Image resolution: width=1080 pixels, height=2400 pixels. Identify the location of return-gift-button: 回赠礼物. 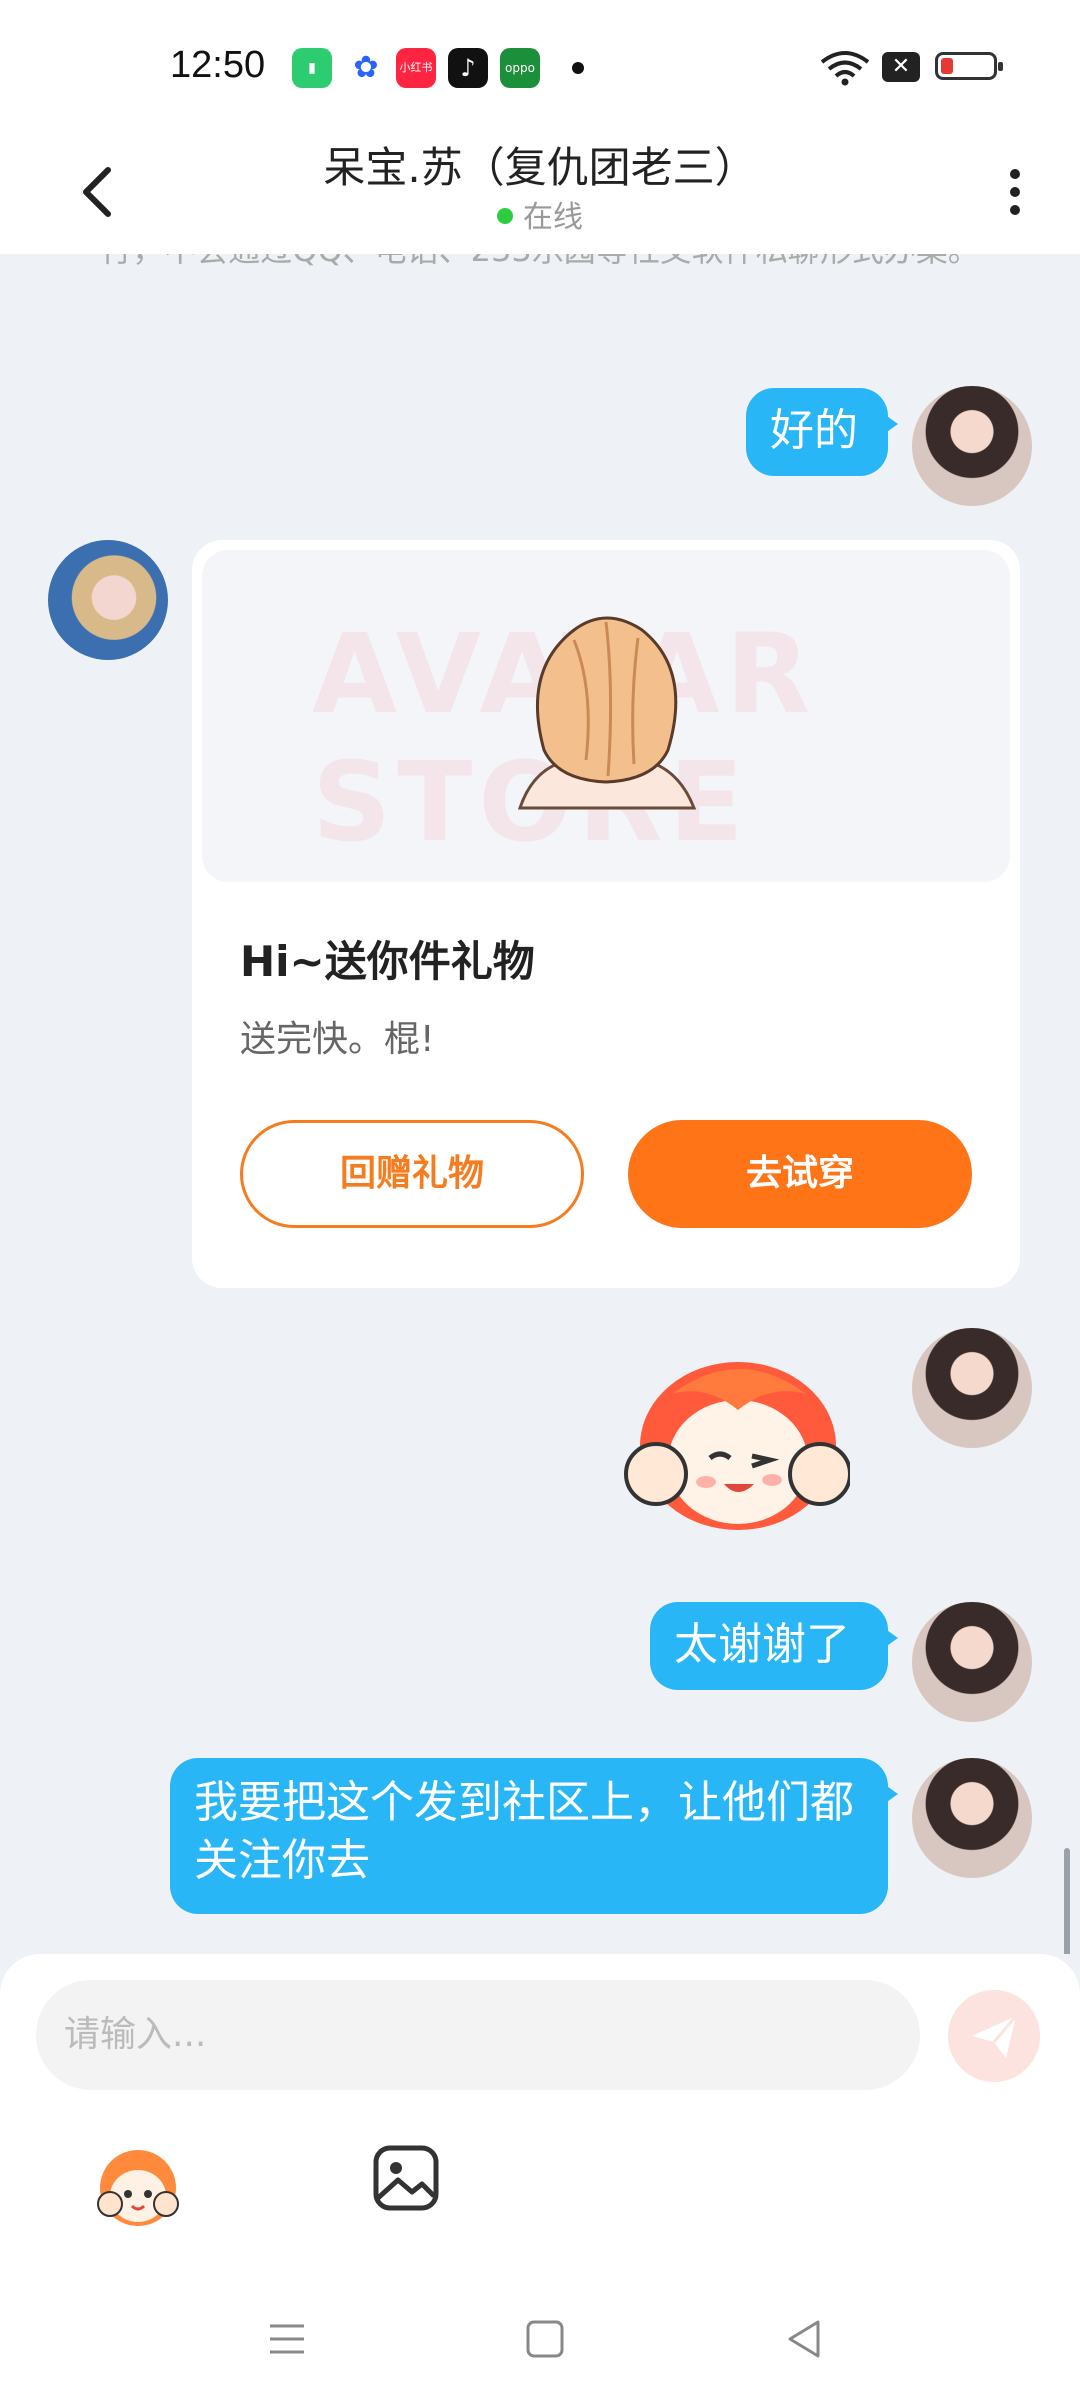
(412, 1174).